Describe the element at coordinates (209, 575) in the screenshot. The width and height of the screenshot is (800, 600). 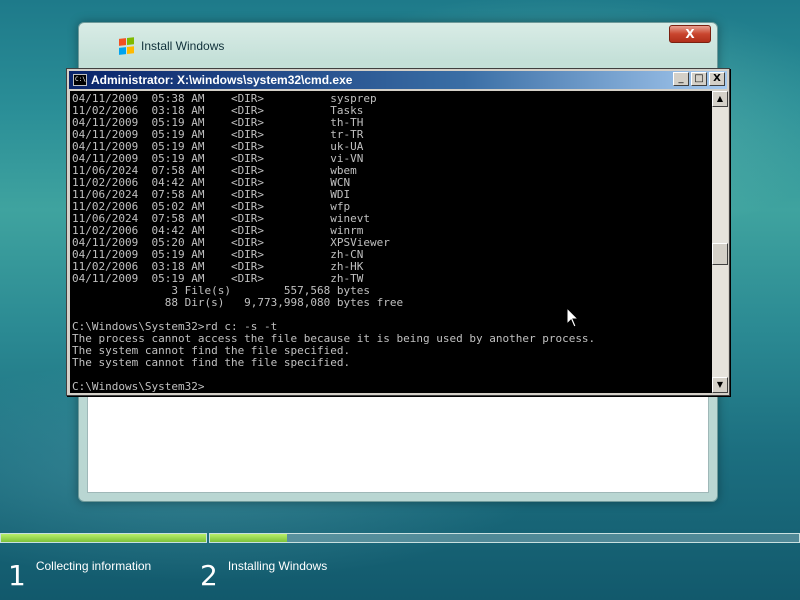
I see `step-number: 2` at that location.